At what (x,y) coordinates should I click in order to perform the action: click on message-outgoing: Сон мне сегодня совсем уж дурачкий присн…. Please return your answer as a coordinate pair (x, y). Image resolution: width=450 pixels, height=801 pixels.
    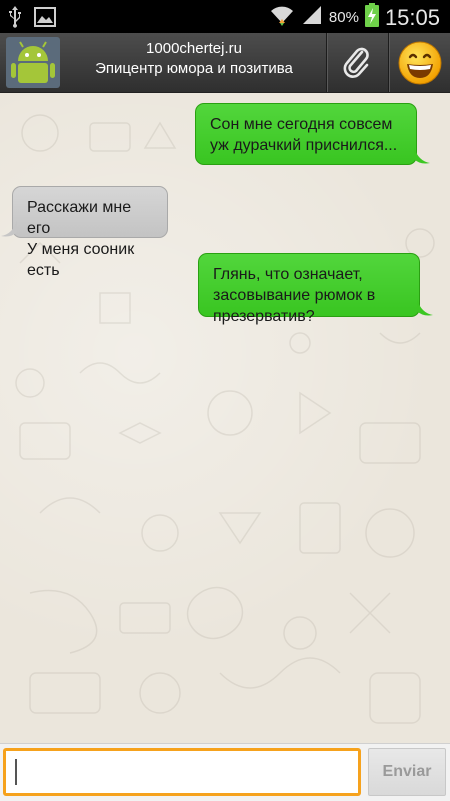
    Looking at the image, I should click on (306, 134).